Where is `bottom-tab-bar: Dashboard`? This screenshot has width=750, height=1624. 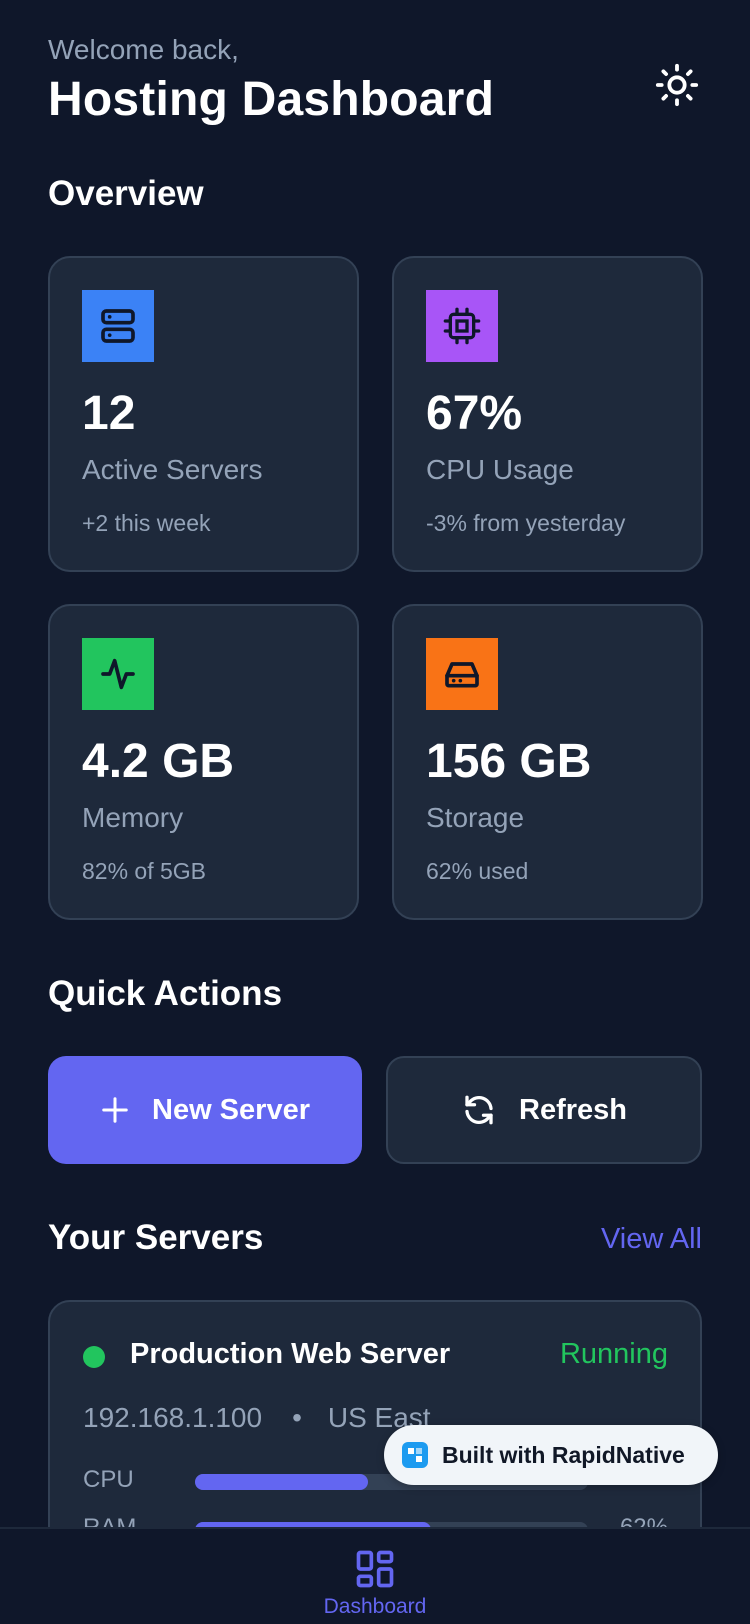 bottom-tab-bar: Dashboard is located at coordinates (375, 1575).